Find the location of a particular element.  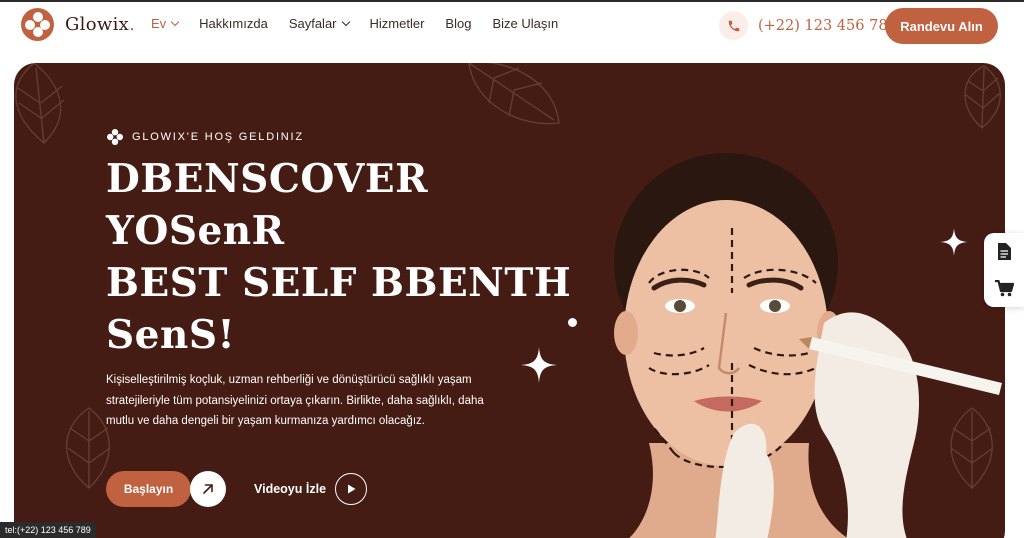

phone-link: (+22) 123 456 789 is located at coordinates (808, 25).